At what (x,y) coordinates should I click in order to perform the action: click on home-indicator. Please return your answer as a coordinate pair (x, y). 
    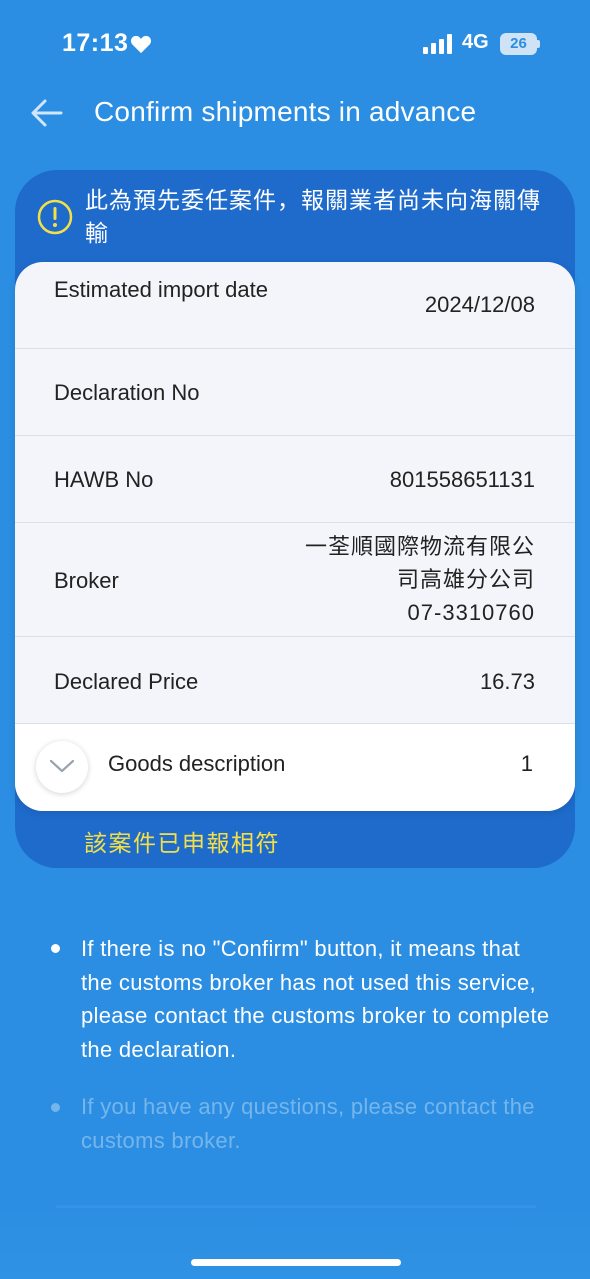
    Looking at the image, I should click on (296, 1262).